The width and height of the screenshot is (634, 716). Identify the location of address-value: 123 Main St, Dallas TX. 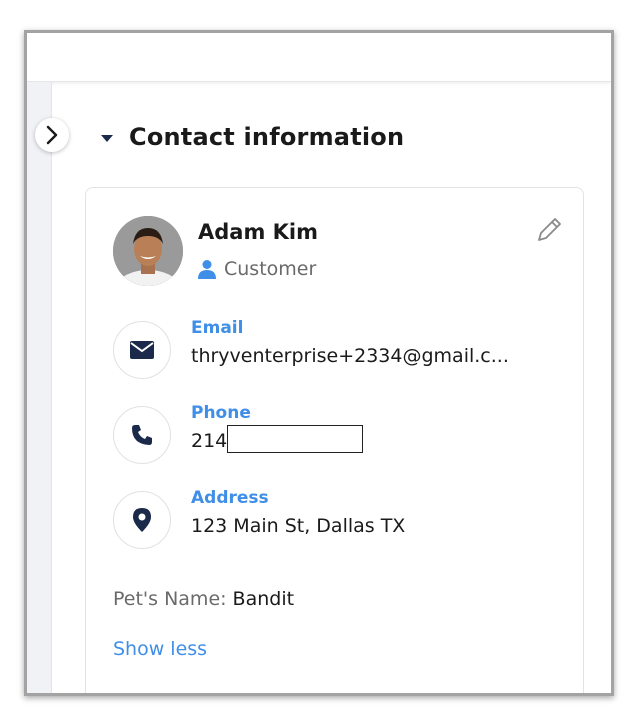
(298, 526).